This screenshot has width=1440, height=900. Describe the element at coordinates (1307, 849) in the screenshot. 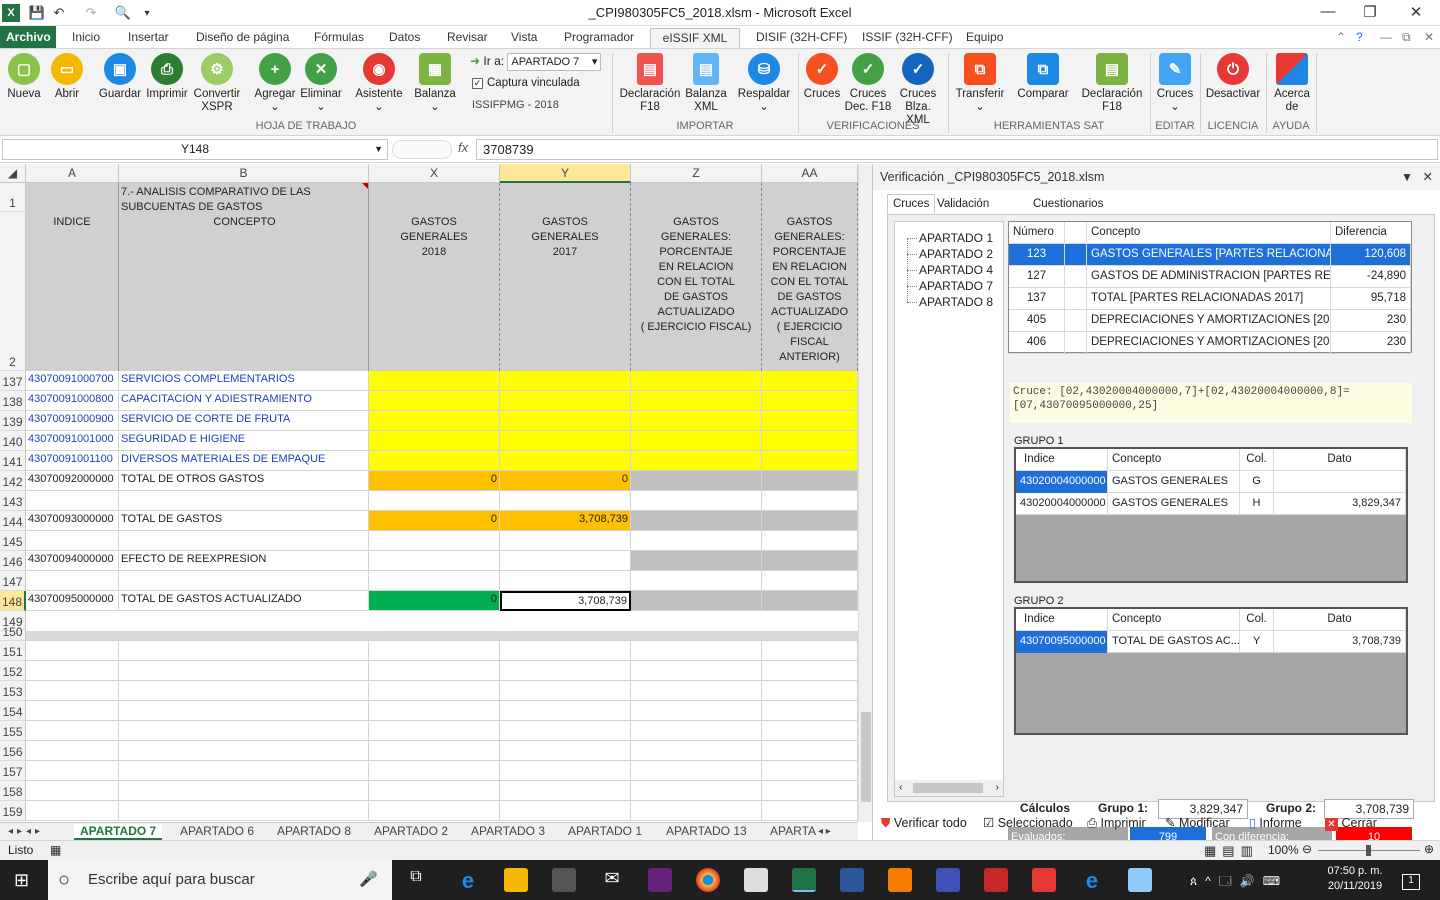

I see `zoom-out-icon: ⊖` at that location.